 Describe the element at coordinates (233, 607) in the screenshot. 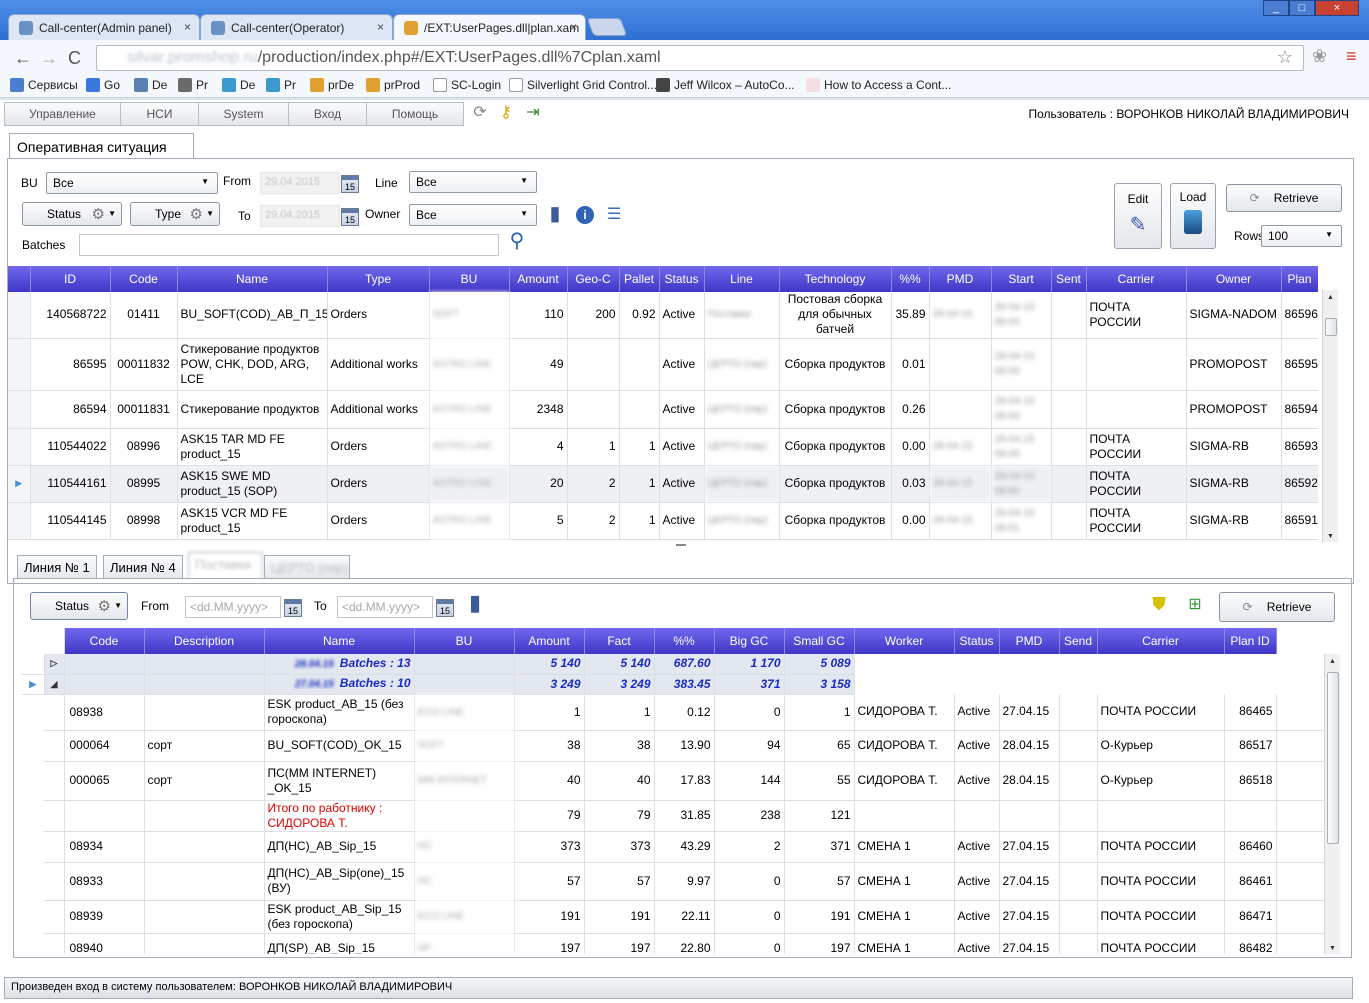

I see `from-date-input-2: <dd.MM.yyyy>` at that location.